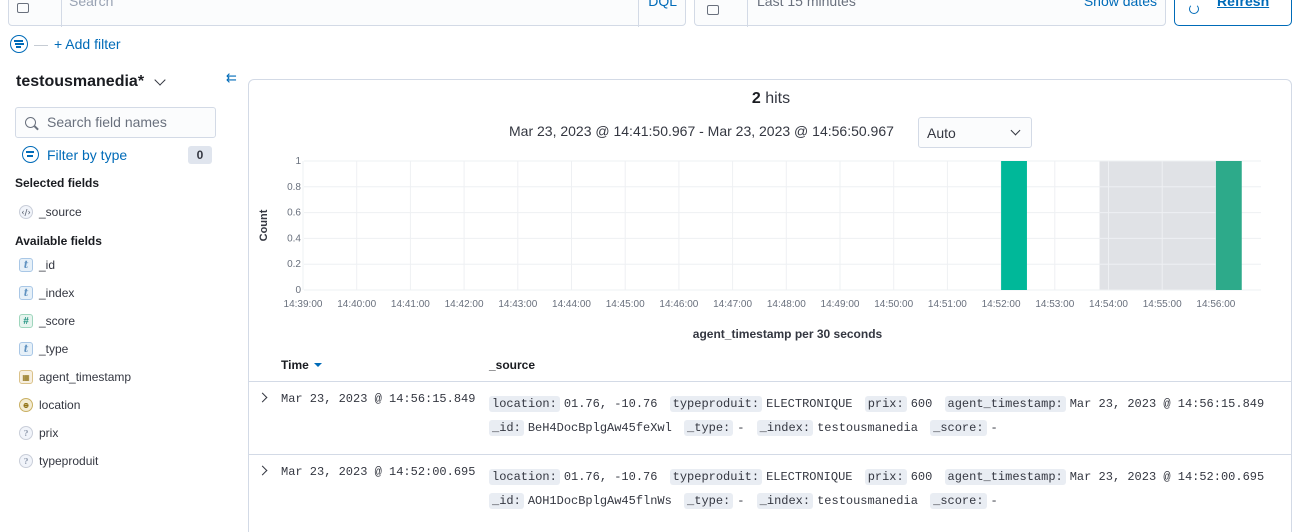 Image resolution: width=1294 pixels, height=532 pixels. What do you see at coordinates (921, 404) in the screenshot?
I see `source-value: 600` at bounding box center [921, 404].